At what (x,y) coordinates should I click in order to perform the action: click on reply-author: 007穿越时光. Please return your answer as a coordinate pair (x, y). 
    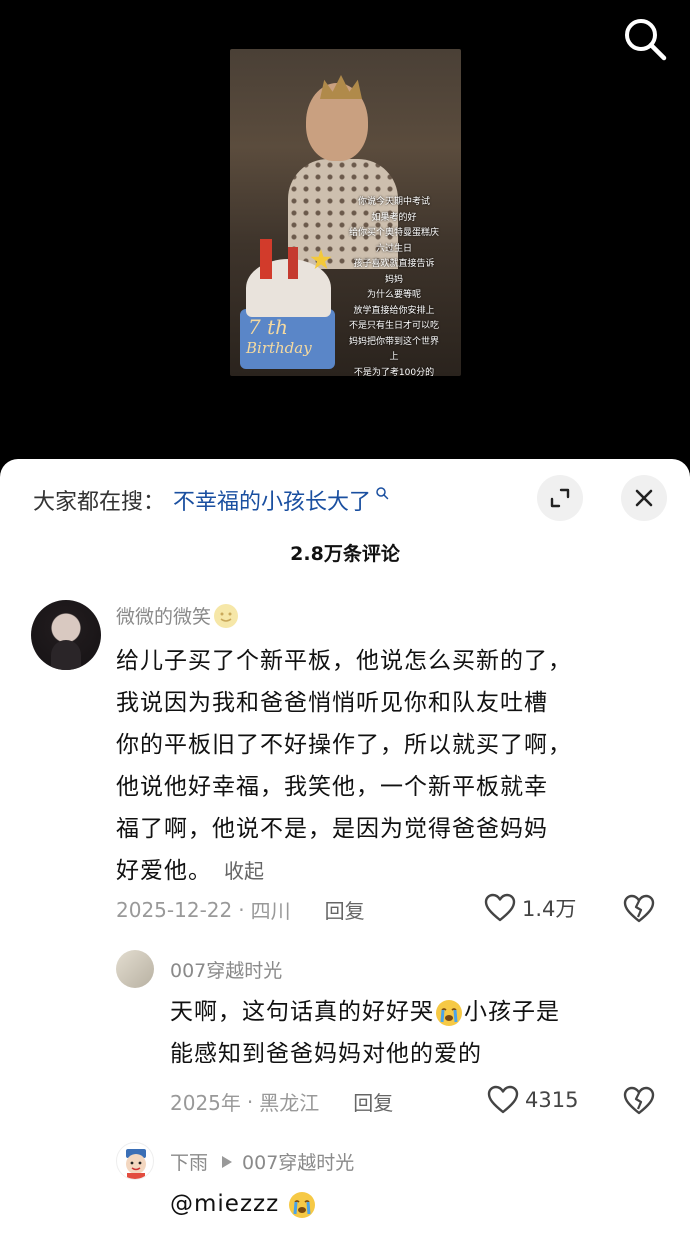
    Looking at the image, I should click on (226, 969).